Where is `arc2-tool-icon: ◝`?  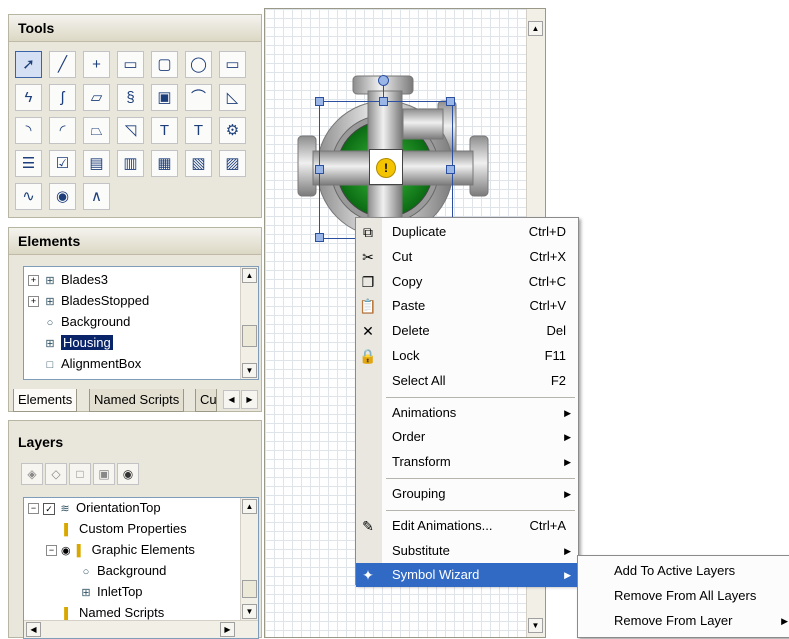 arc2-tool-icon: ◝ is located at coordinates (28, 130).